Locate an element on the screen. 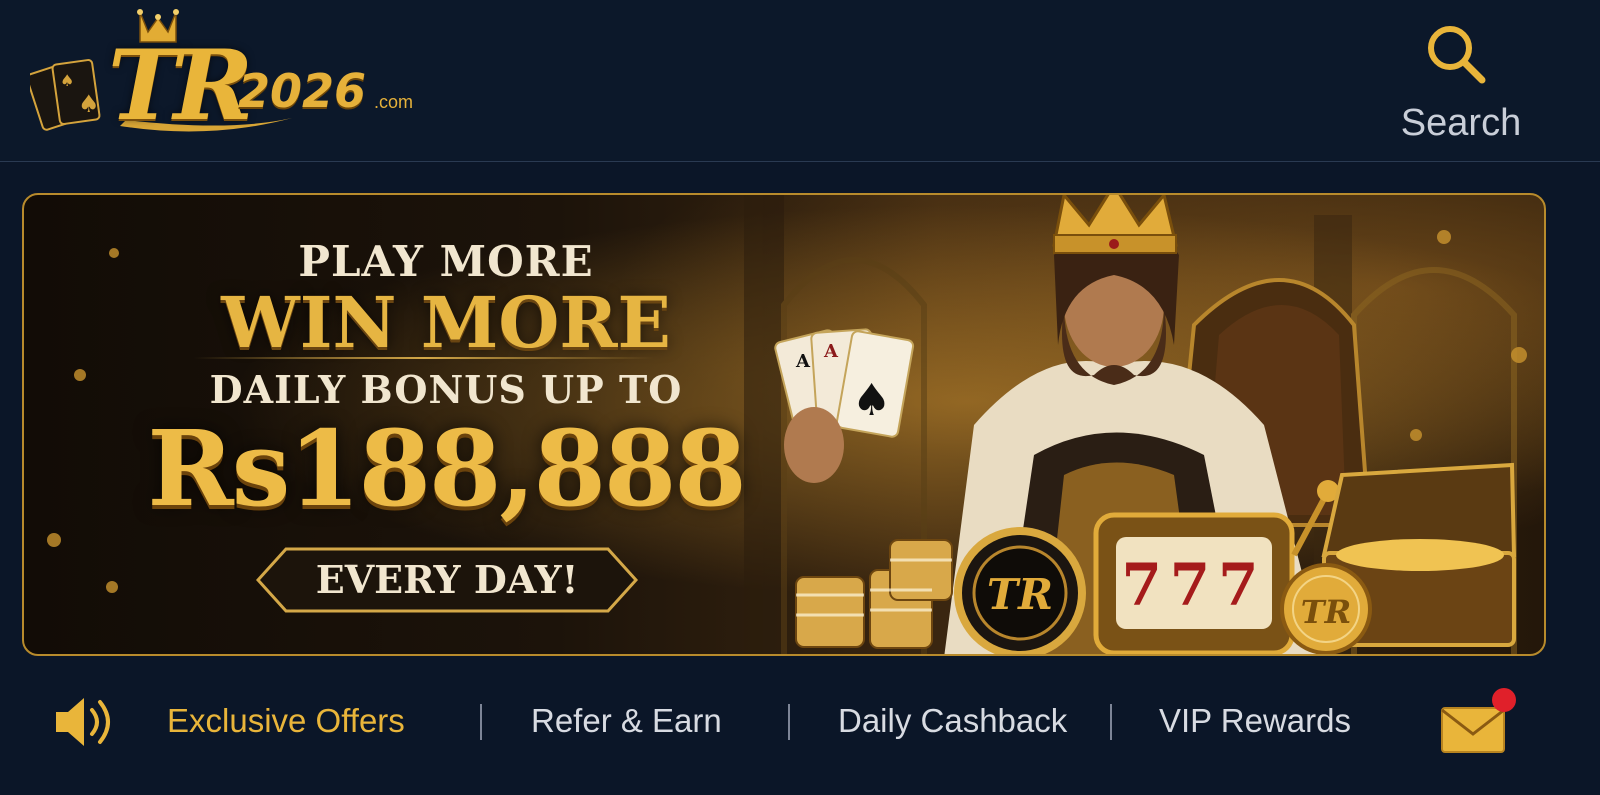 The image size is (1600, 795). banner-line-win-more: WIN MORE is located at coordinates (446, 322).